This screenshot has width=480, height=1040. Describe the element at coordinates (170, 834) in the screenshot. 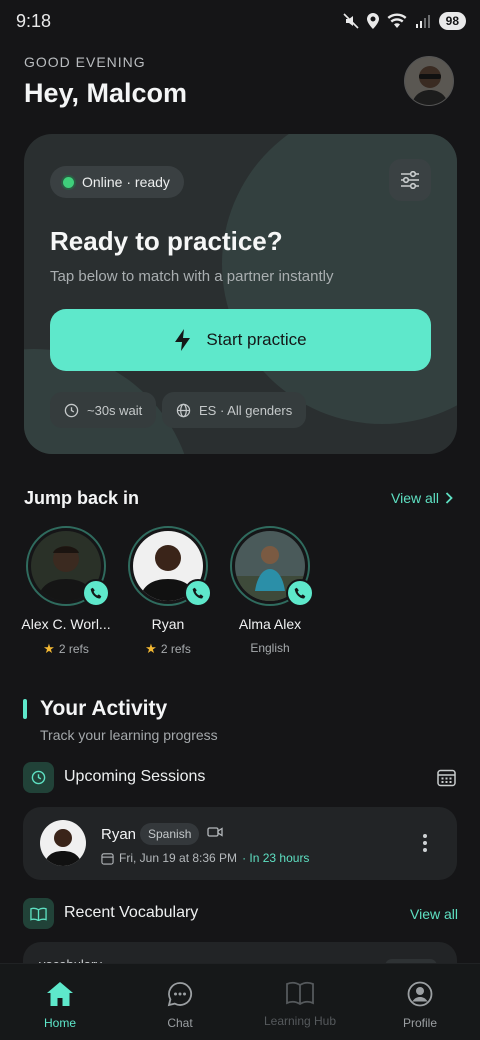

I see `session-language-badge: Spanish` at that location.